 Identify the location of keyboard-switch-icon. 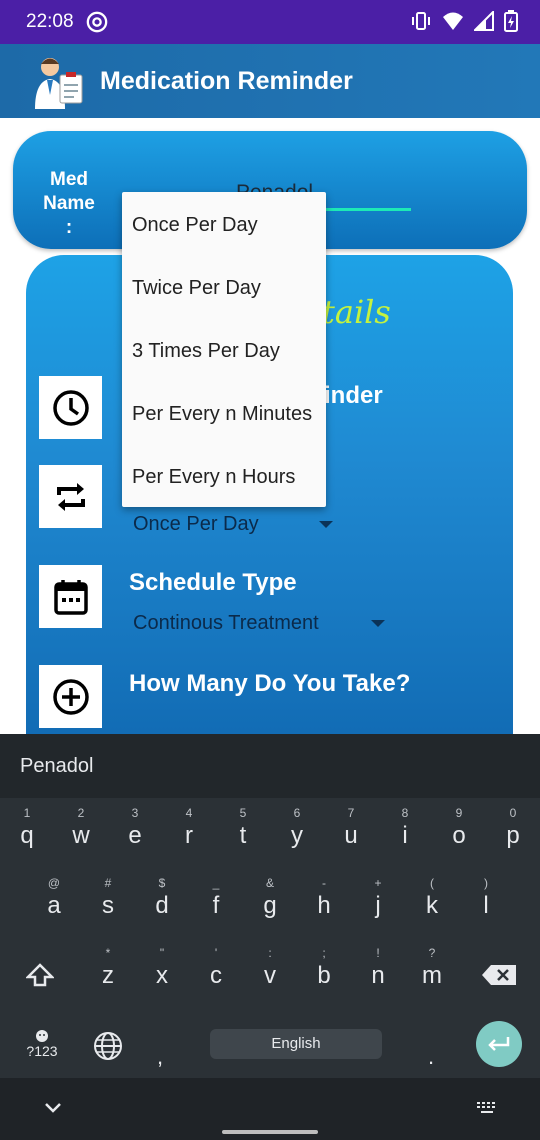
(487, 1108).